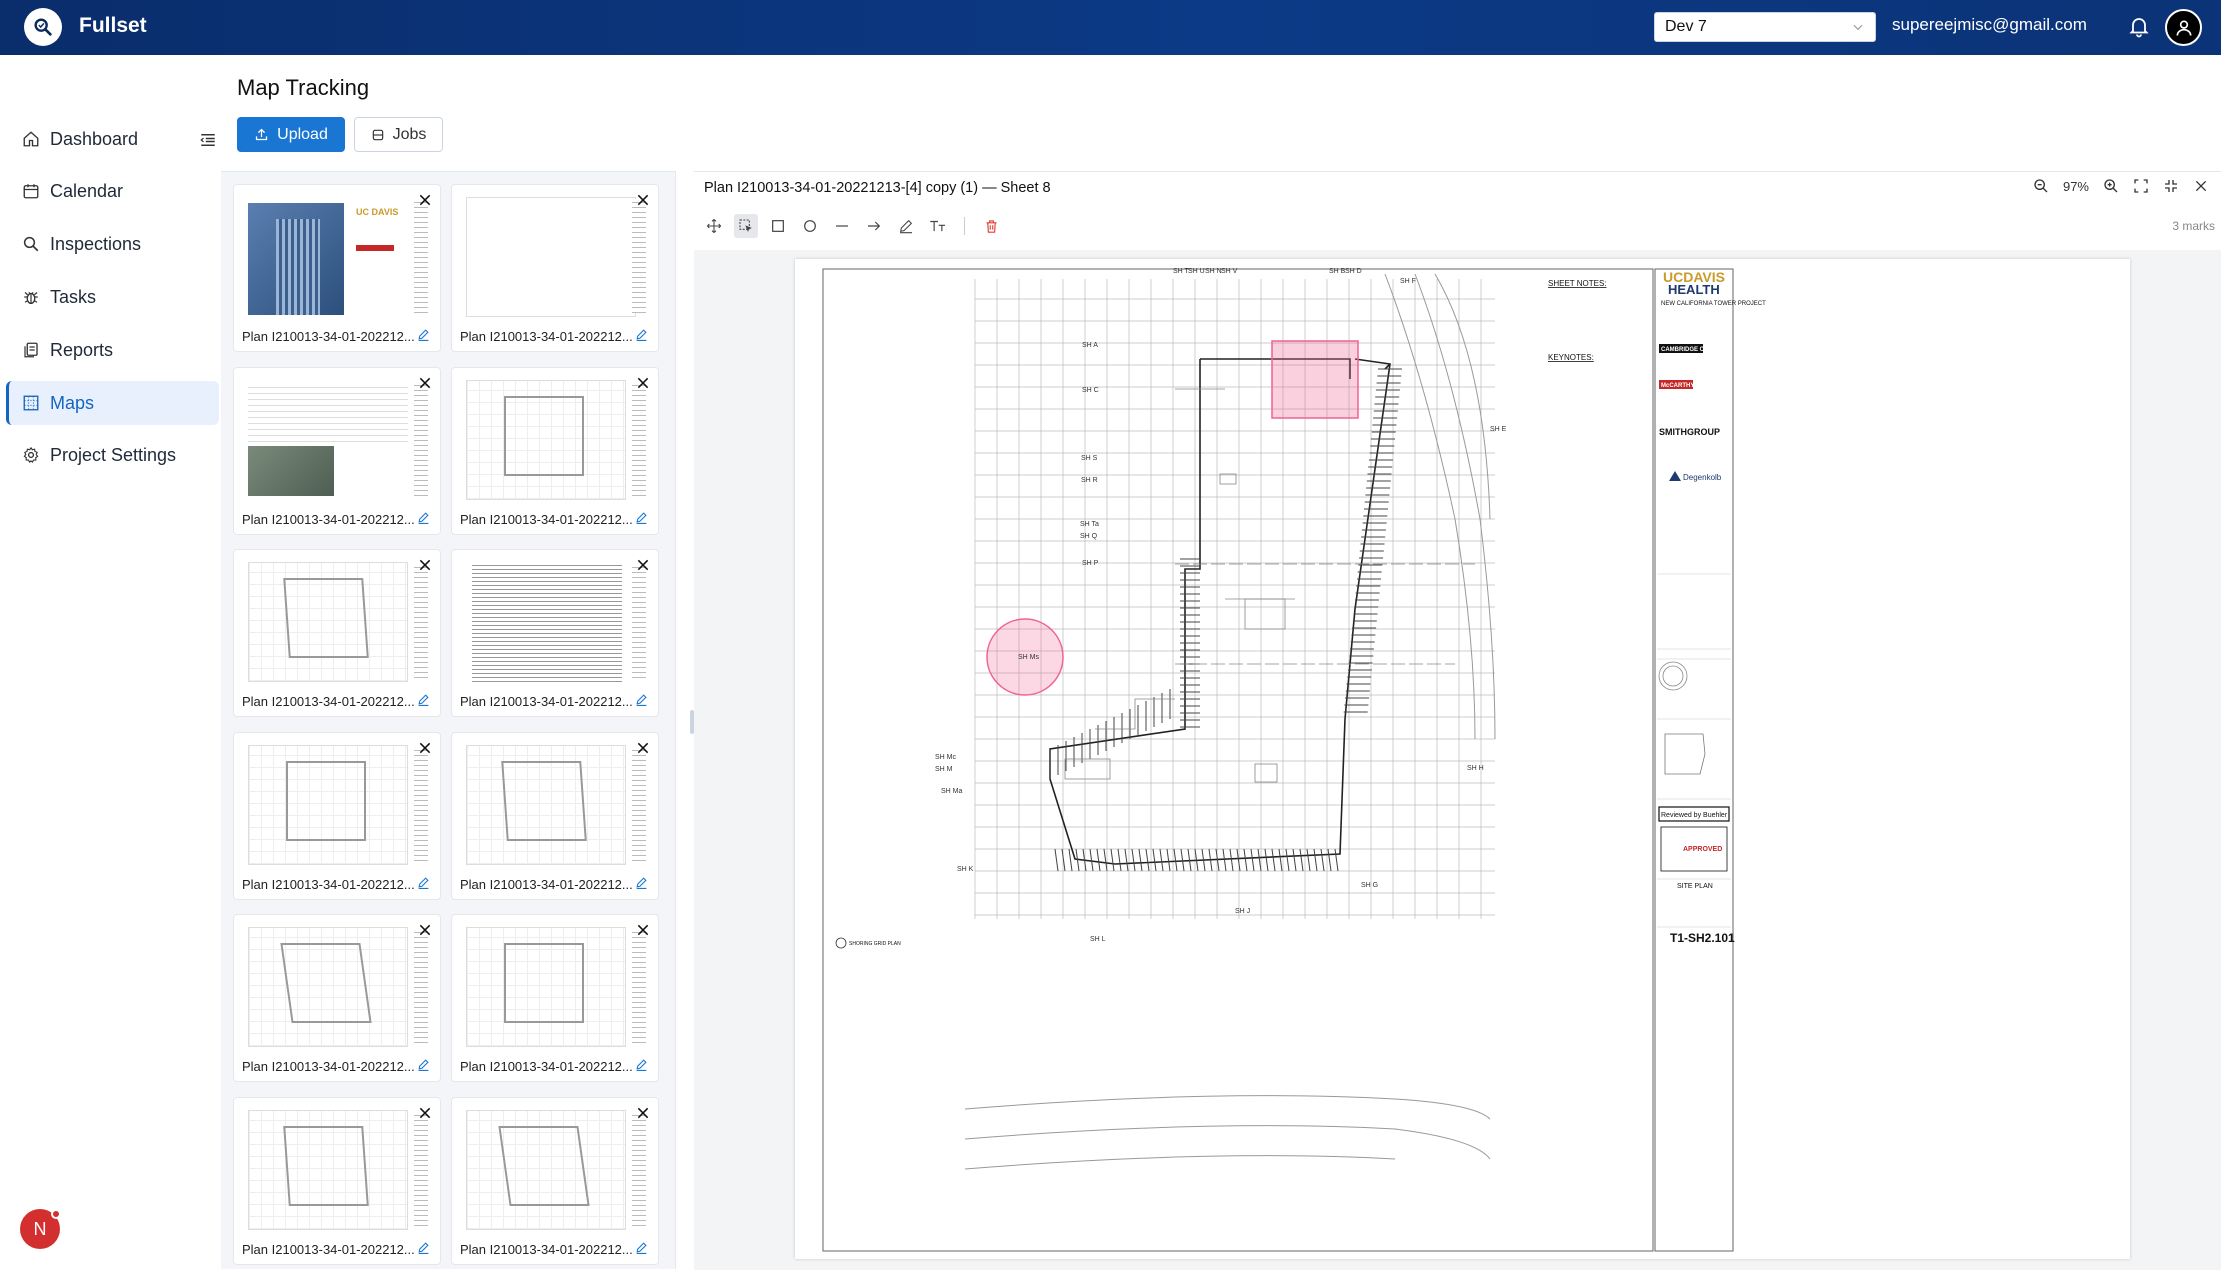  Describe the element at coordinates (842, 226) in the screenshot. I see `line-icon` at that location.